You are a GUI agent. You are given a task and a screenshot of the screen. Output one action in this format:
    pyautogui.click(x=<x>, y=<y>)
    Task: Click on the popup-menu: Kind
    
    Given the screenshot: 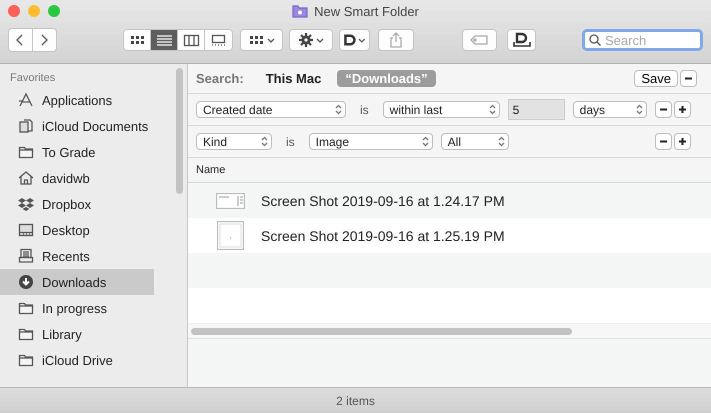 What is the action you would take?
    pyautogui.click(x=234, y=141)
    